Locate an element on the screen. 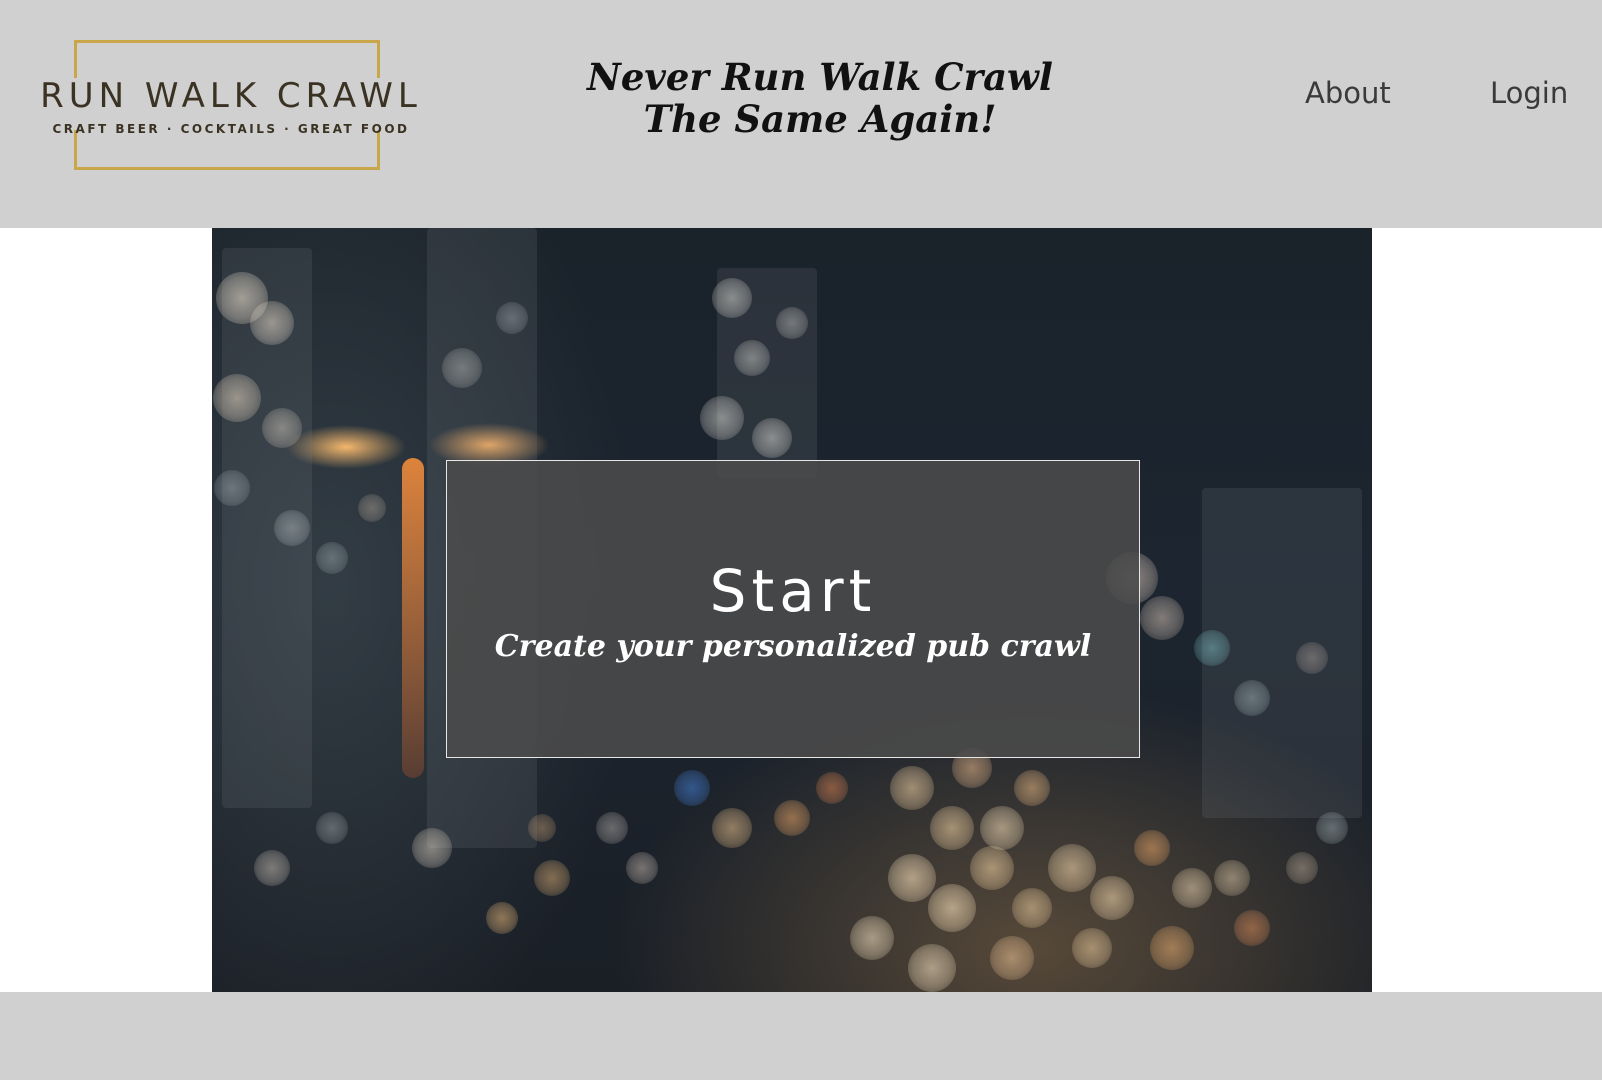 The width and height of the screenshot is (1602, 1080). logo-tagline: CRAFT BEER · COCKTAILS · GREAT FOOD is located at coordinates (231, 129).